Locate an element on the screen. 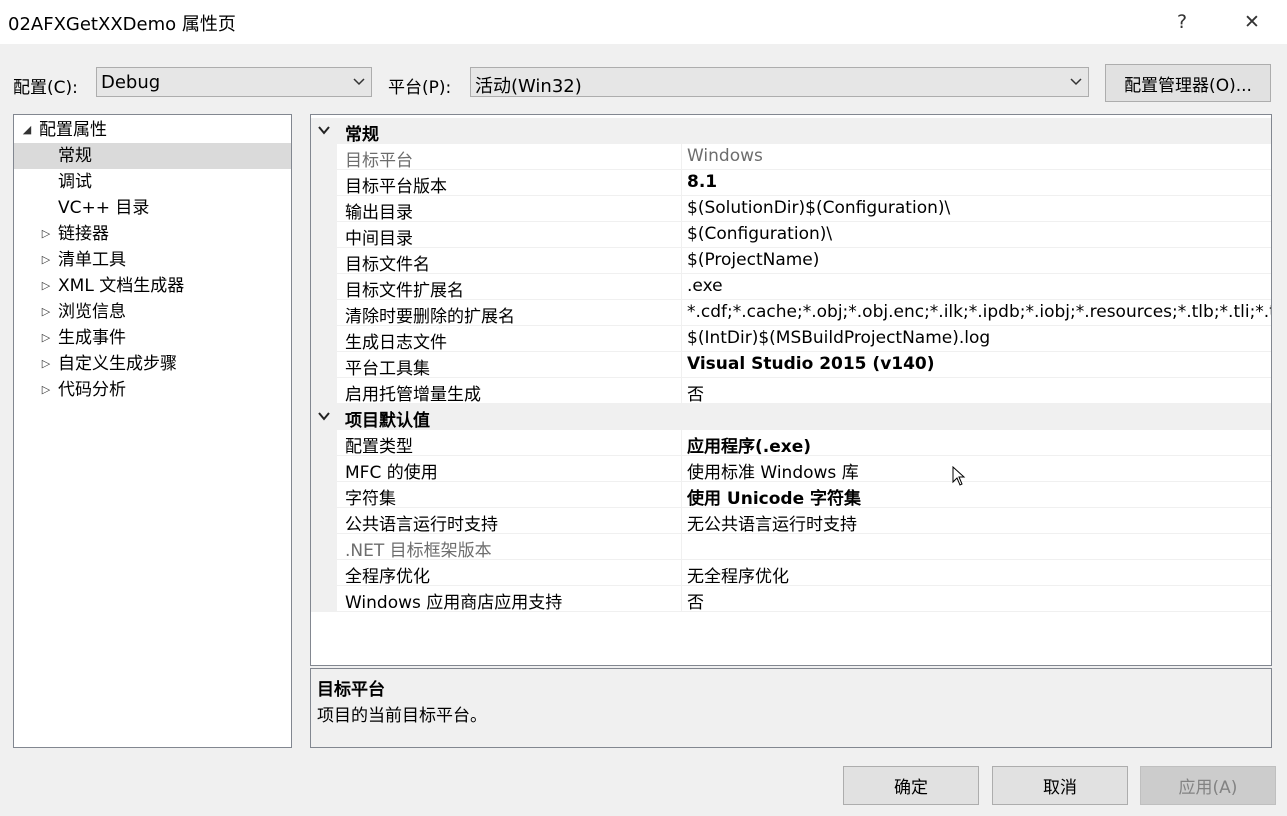 The height and width of the screenshot is (816, 1287). prop-value: 无公共语言运行时支持 is located at coordinates (979, 522).